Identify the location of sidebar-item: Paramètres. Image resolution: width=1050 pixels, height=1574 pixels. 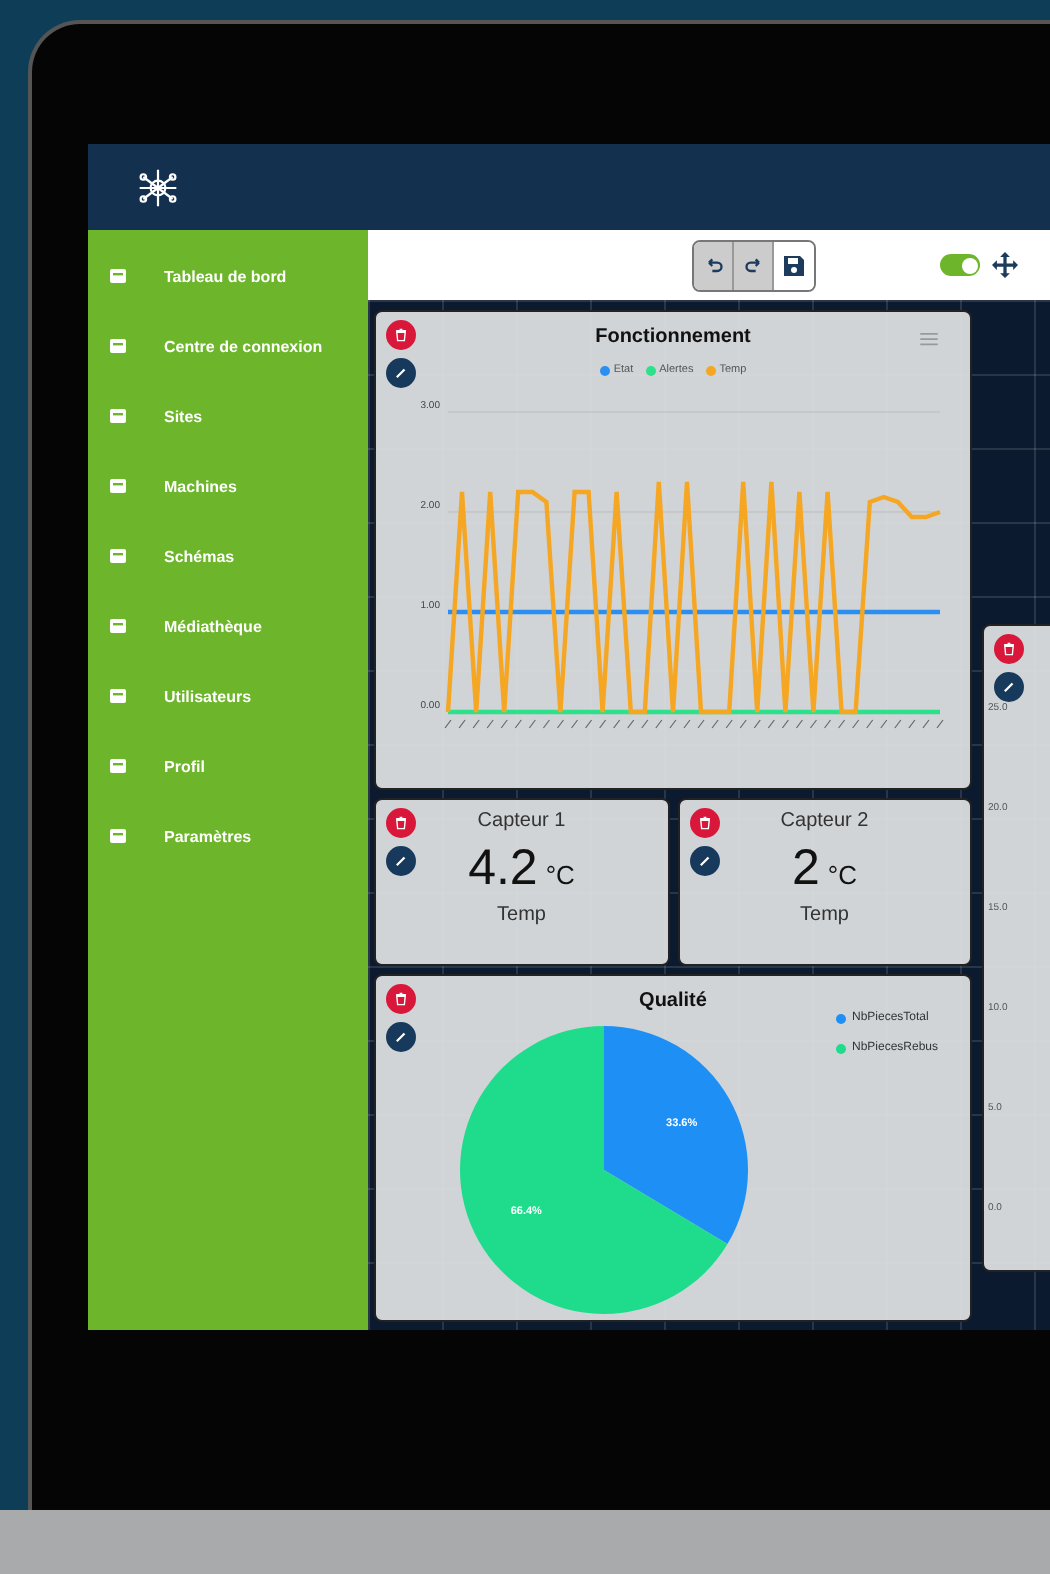
(228, 836).